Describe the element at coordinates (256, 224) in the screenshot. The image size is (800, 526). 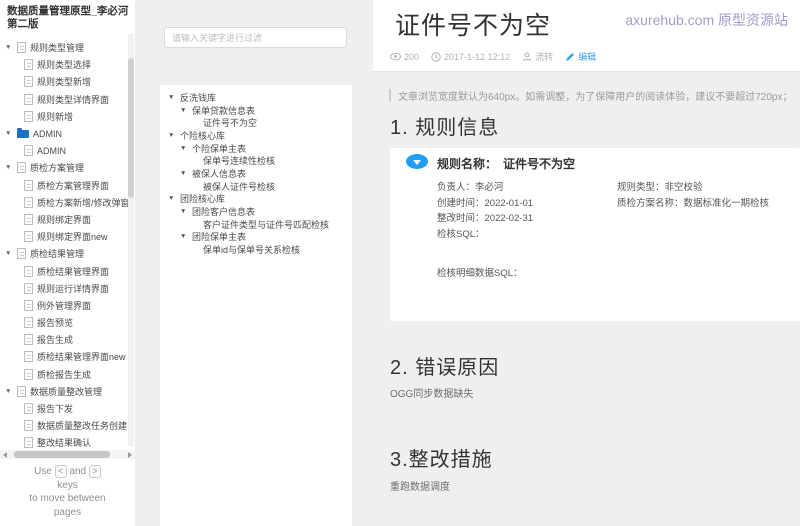
I see `tree-node-rule: 客户证件类型与证件号匹配检核` at that location.